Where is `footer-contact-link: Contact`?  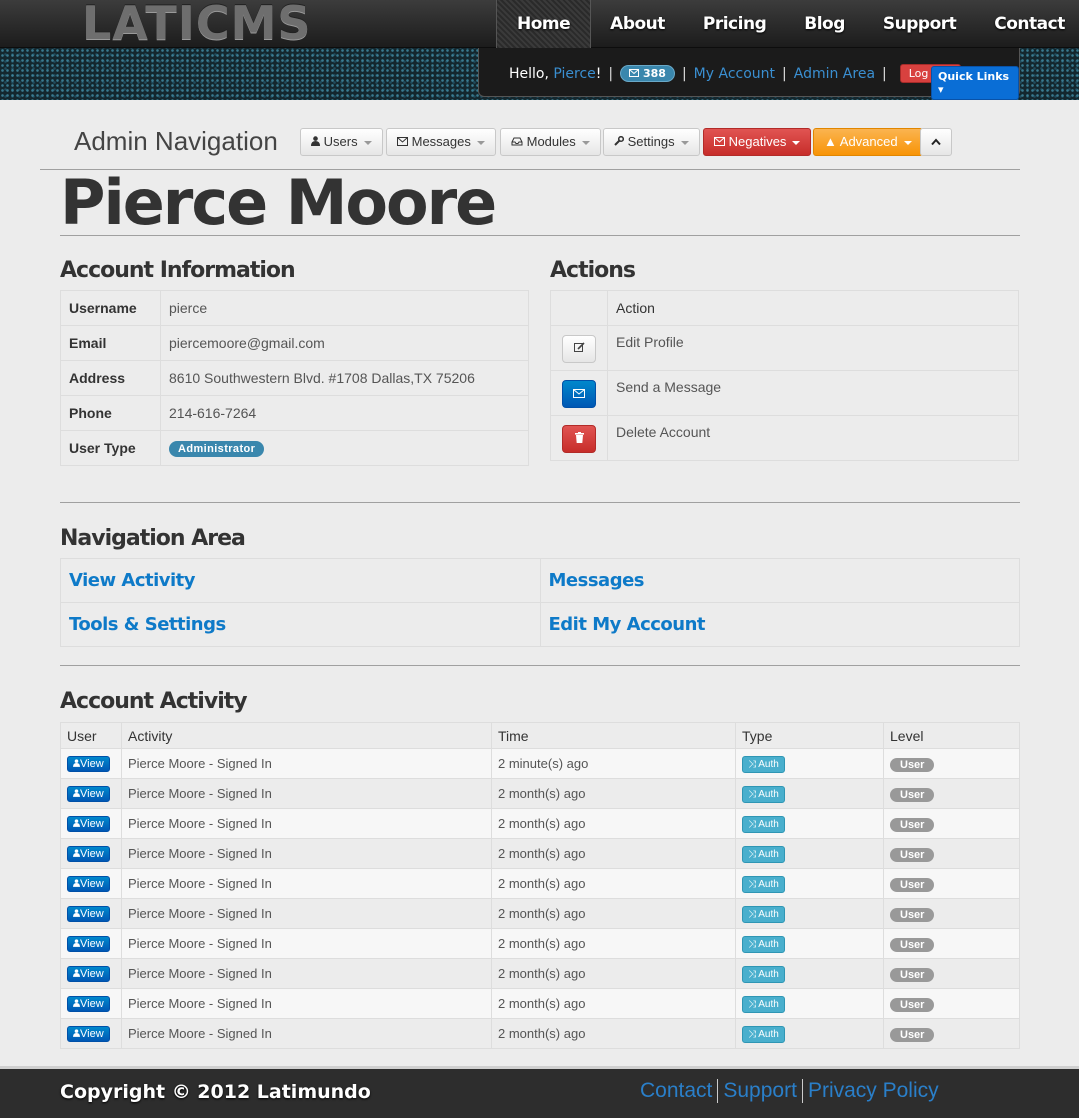
footer-contact-link: Contact is located at coordinates (678, 1091).